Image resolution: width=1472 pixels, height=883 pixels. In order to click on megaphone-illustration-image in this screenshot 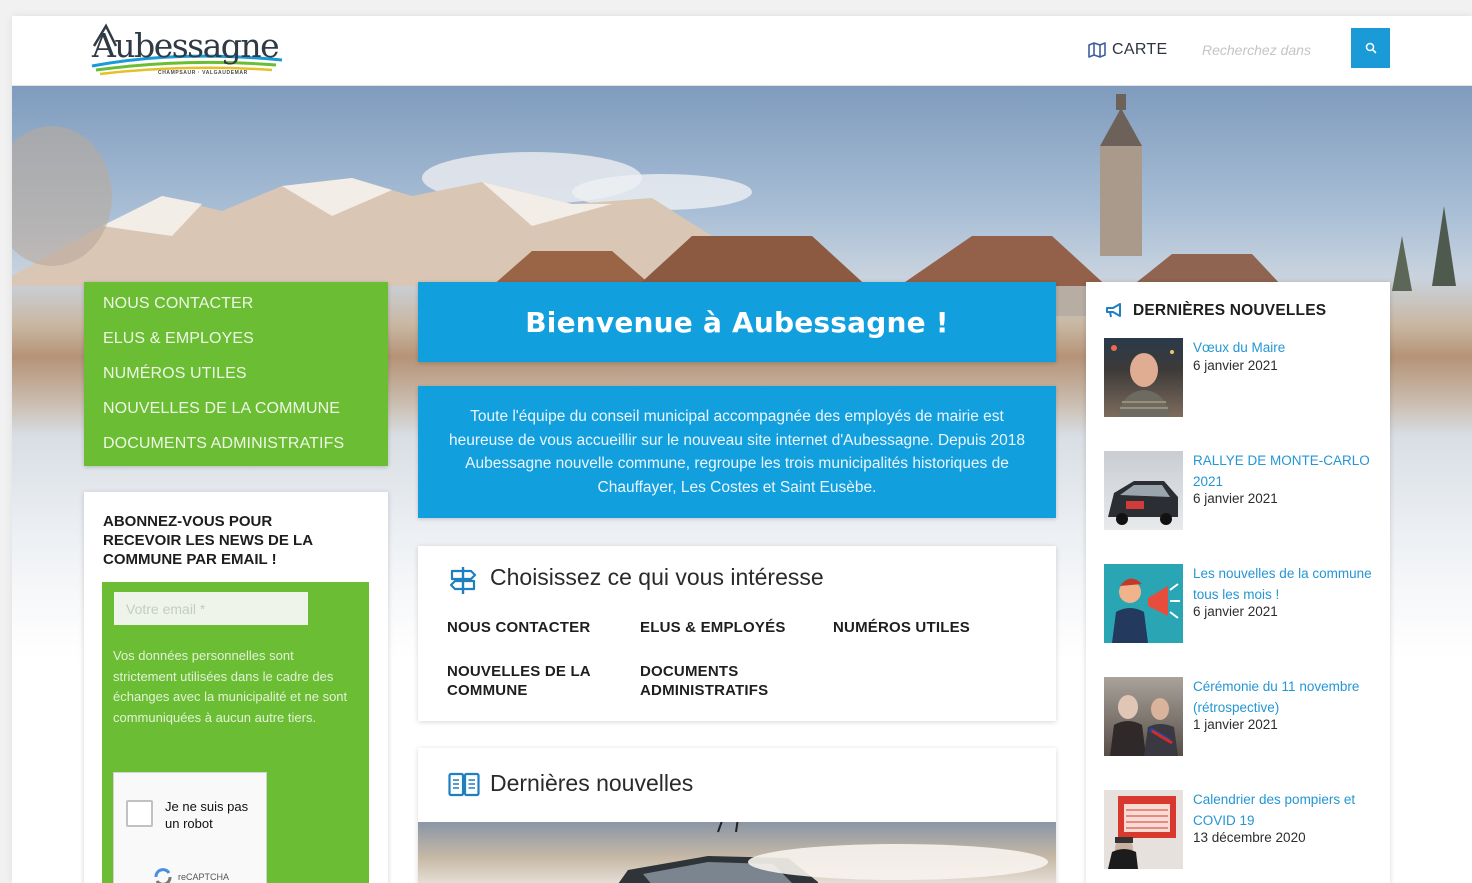, I will do `click(1146, 610)`.